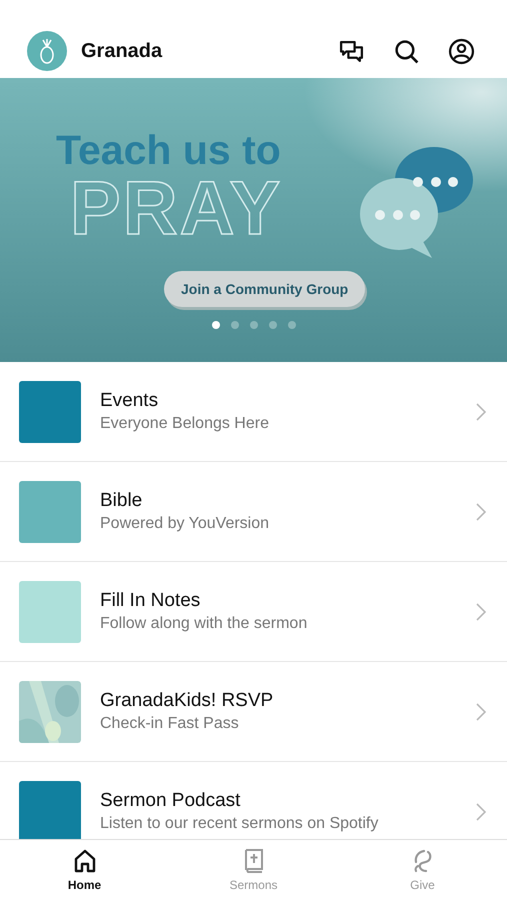 This screenshot has height=900, width=507. What do you see at coordinates (122, 501) in the screenshot?
I see `item-title: Bible` at bounding box center [122, 501].